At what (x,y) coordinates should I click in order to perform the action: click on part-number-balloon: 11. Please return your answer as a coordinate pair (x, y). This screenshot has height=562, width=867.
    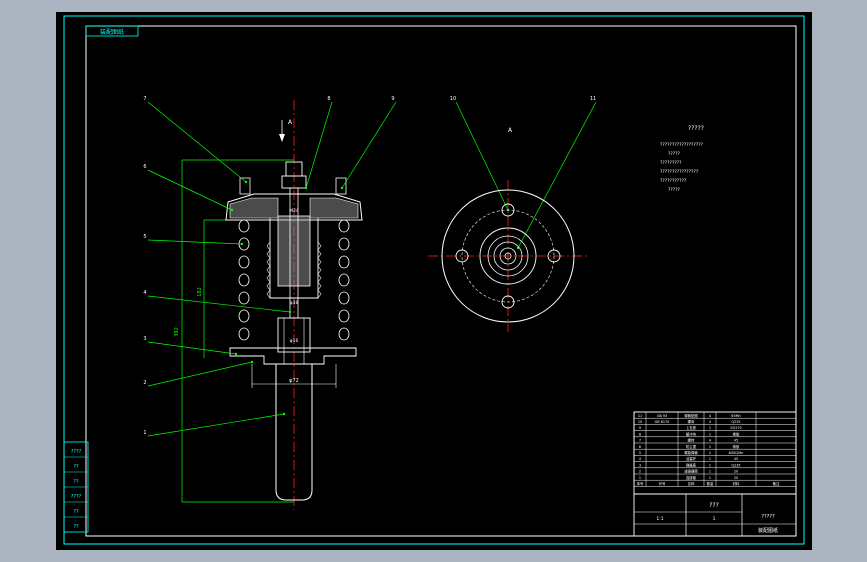
    Looking at the image, I should click on (593, 99).